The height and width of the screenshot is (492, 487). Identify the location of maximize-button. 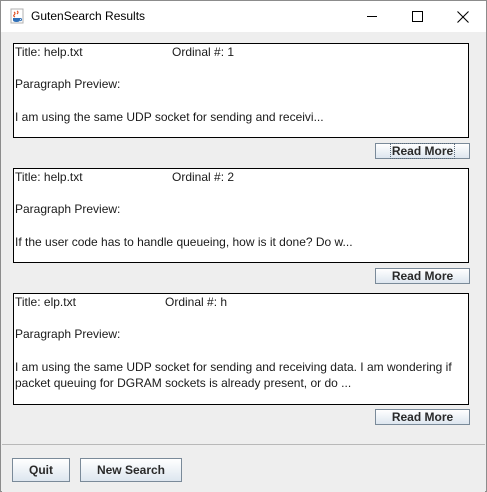
(417, 16).